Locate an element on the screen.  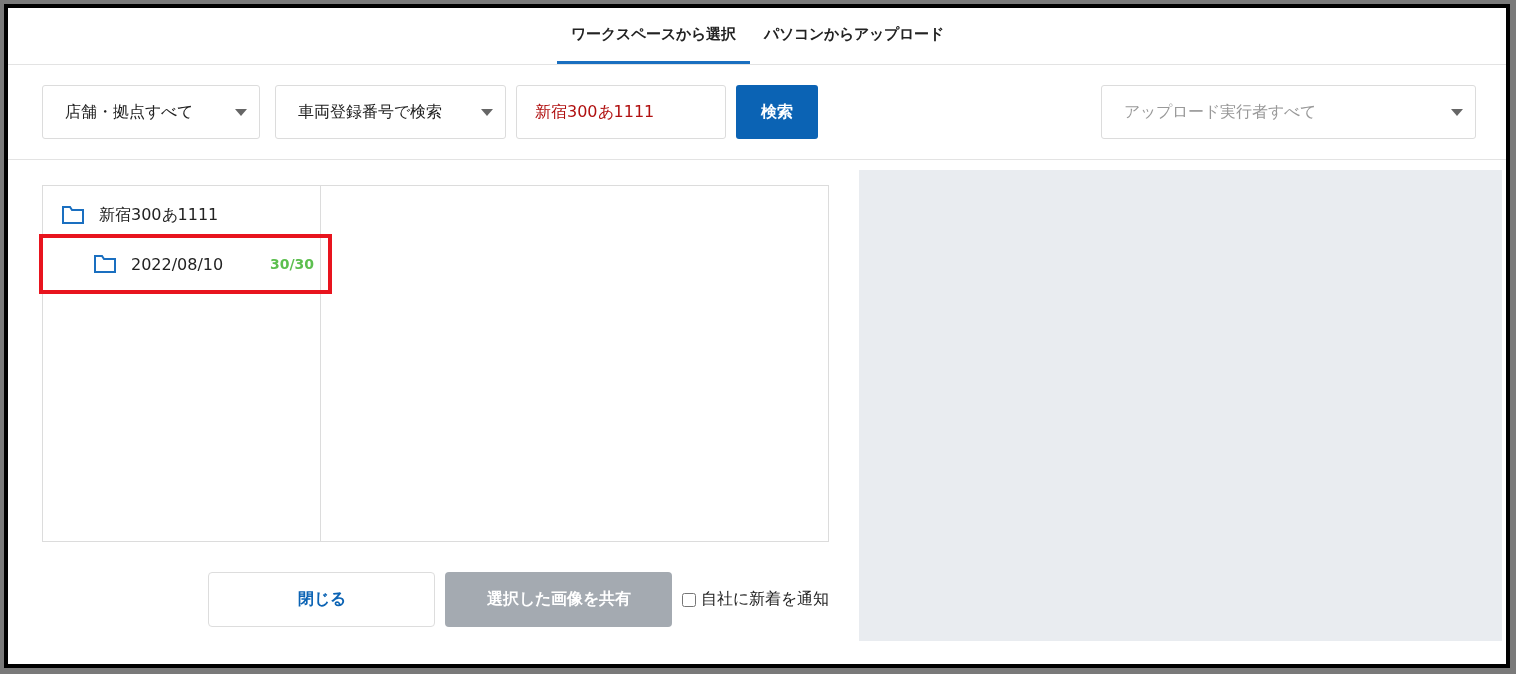
notify-checkbox is located at coordinates (689, 599).